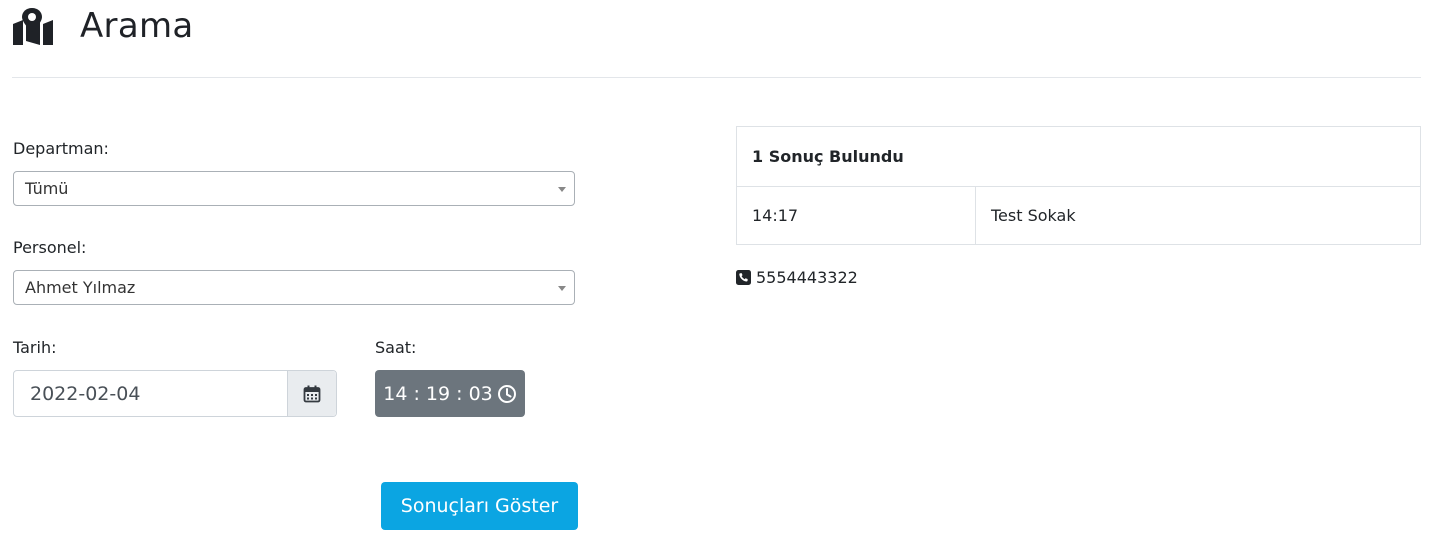 The width and height of the screenshot is (1431, 539). What do you see at coordinates (294, 188) in the screenshot?
I see `department-select: Tümü` at bounding box center [294, 188].